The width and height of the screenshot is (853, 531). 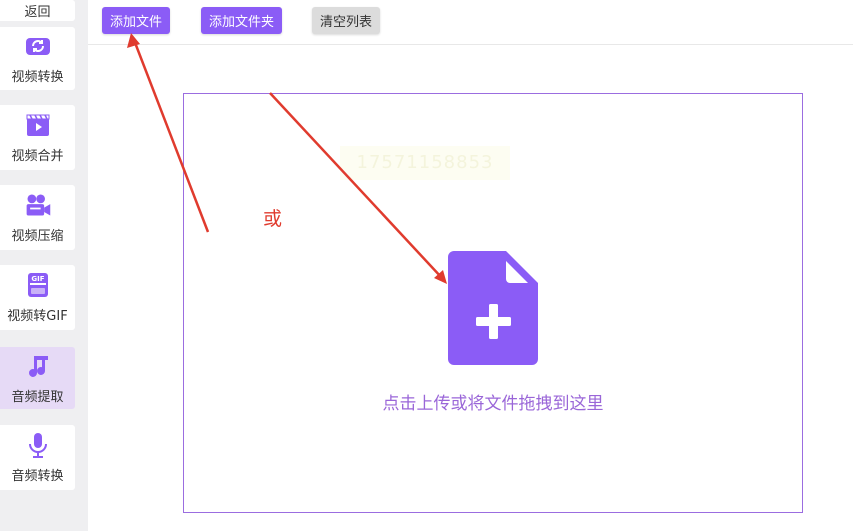 I want to click on sidebar-item-label: 视频合并, so click(x=37, y=156).